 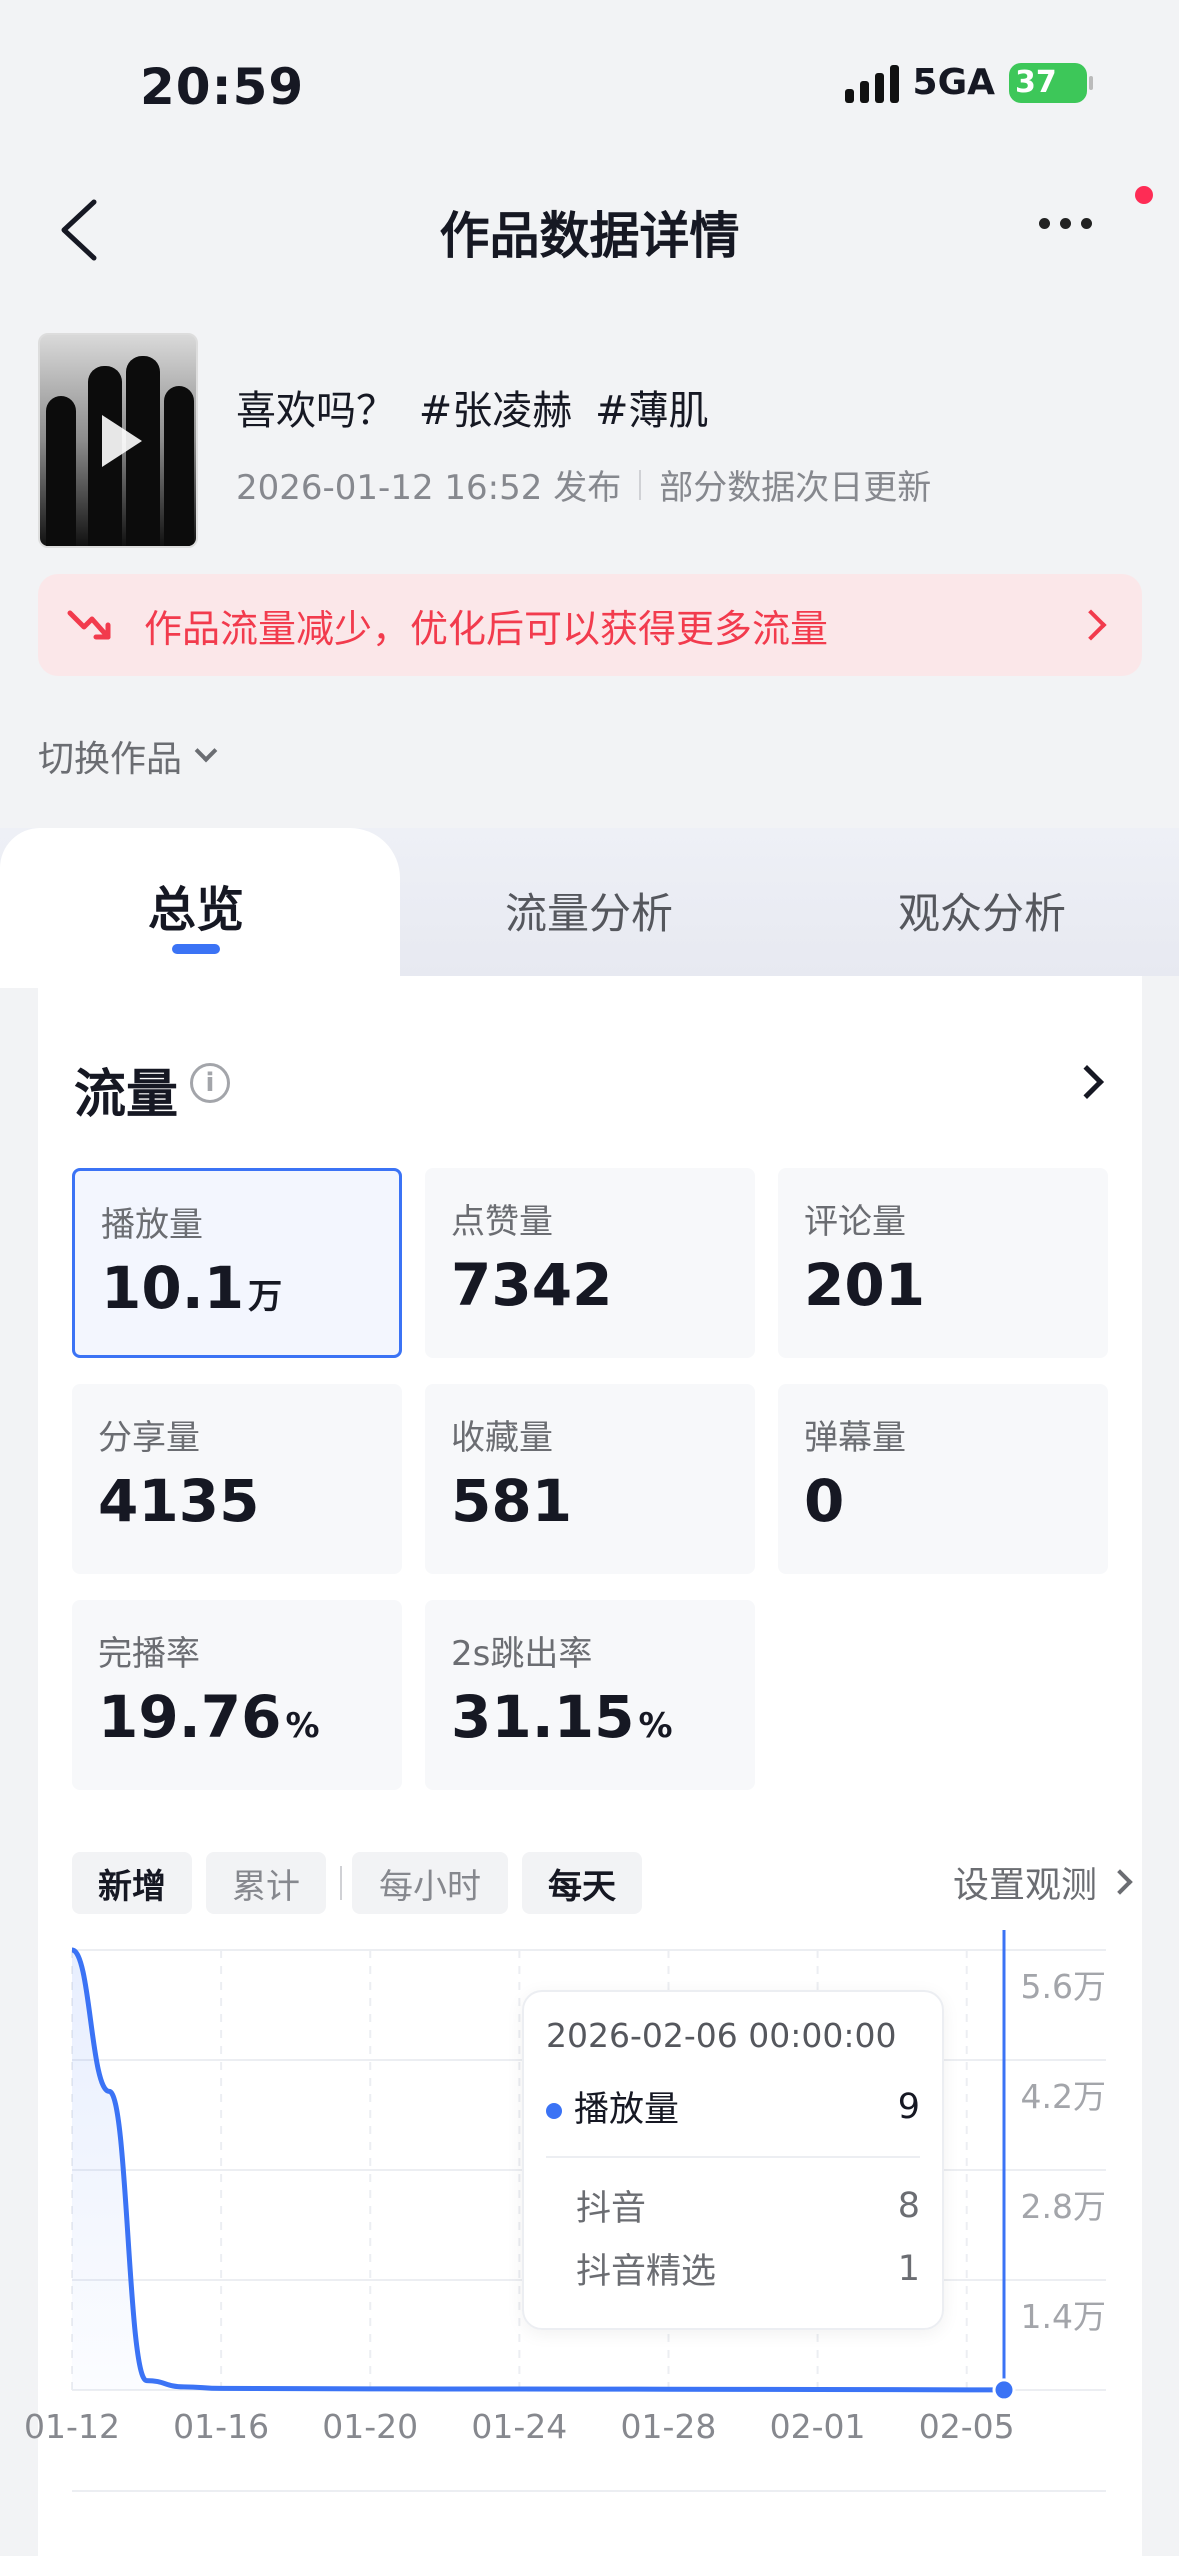 I want to click on publish-time: 2026-01-12 16:52 发布, so click(x=429, y=488).